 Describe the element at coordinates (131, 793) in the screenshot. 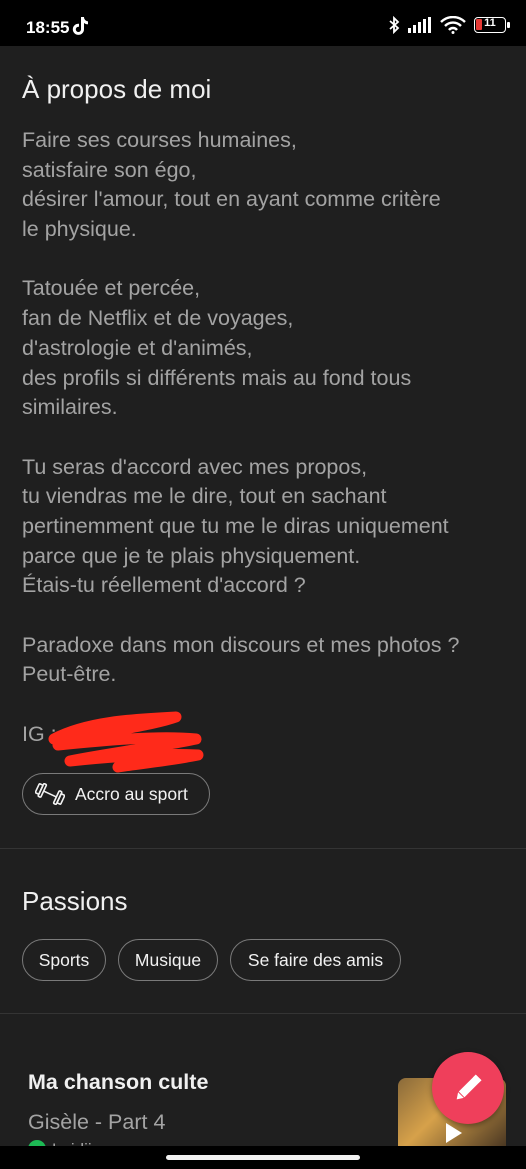

I see `lifestyle-chip-label: Accro au sport` at that location.